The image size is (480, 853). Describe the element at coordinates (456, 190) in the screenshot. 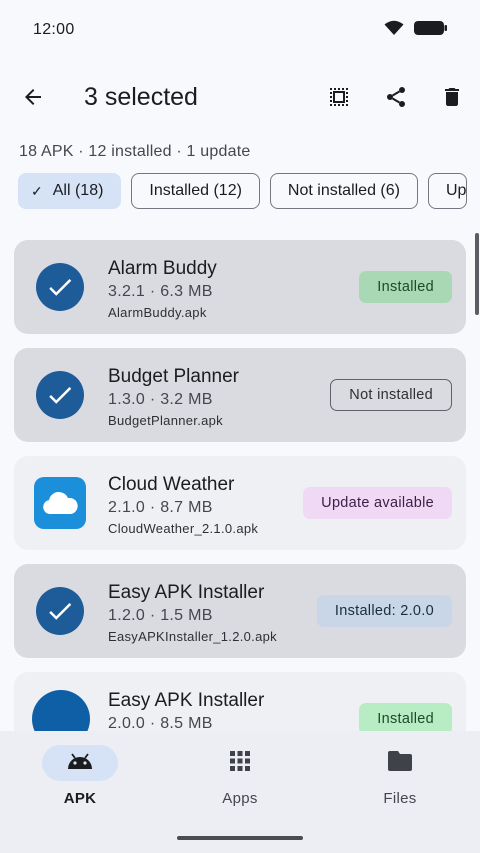

I see `chip-label: Up` at that location.